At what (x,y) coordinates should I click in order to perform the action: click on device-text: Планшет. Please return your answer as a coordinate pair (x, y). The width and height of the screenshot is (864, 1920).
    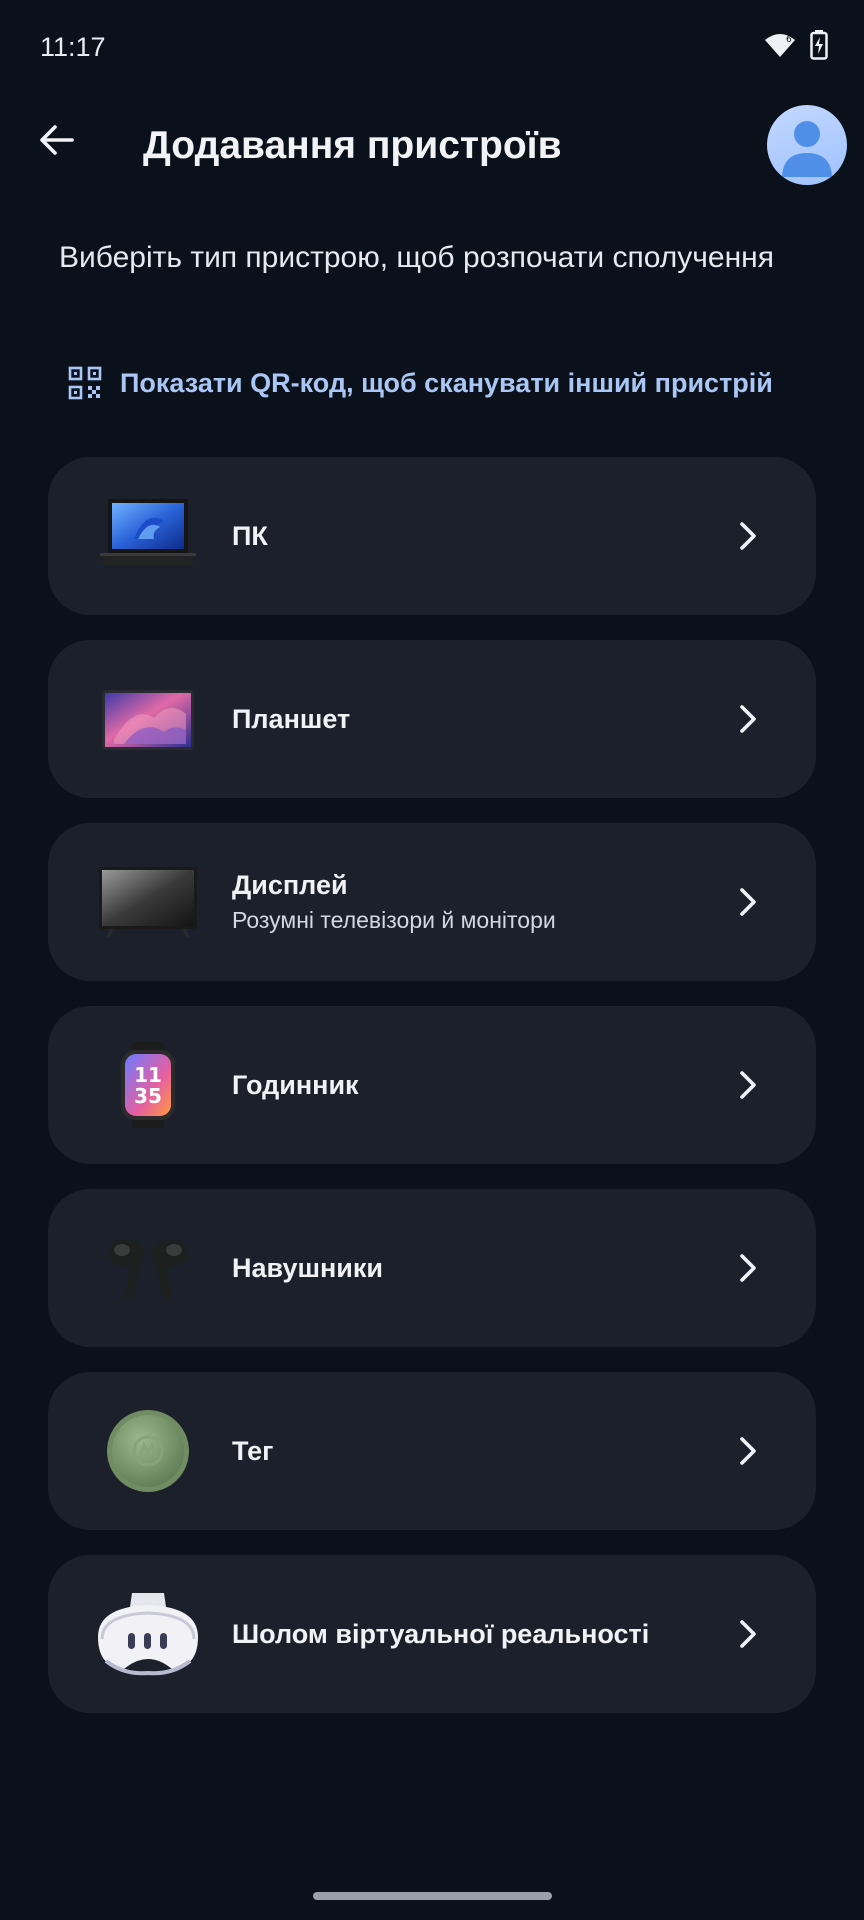
    Looking at the image, I should click on (291, 719).